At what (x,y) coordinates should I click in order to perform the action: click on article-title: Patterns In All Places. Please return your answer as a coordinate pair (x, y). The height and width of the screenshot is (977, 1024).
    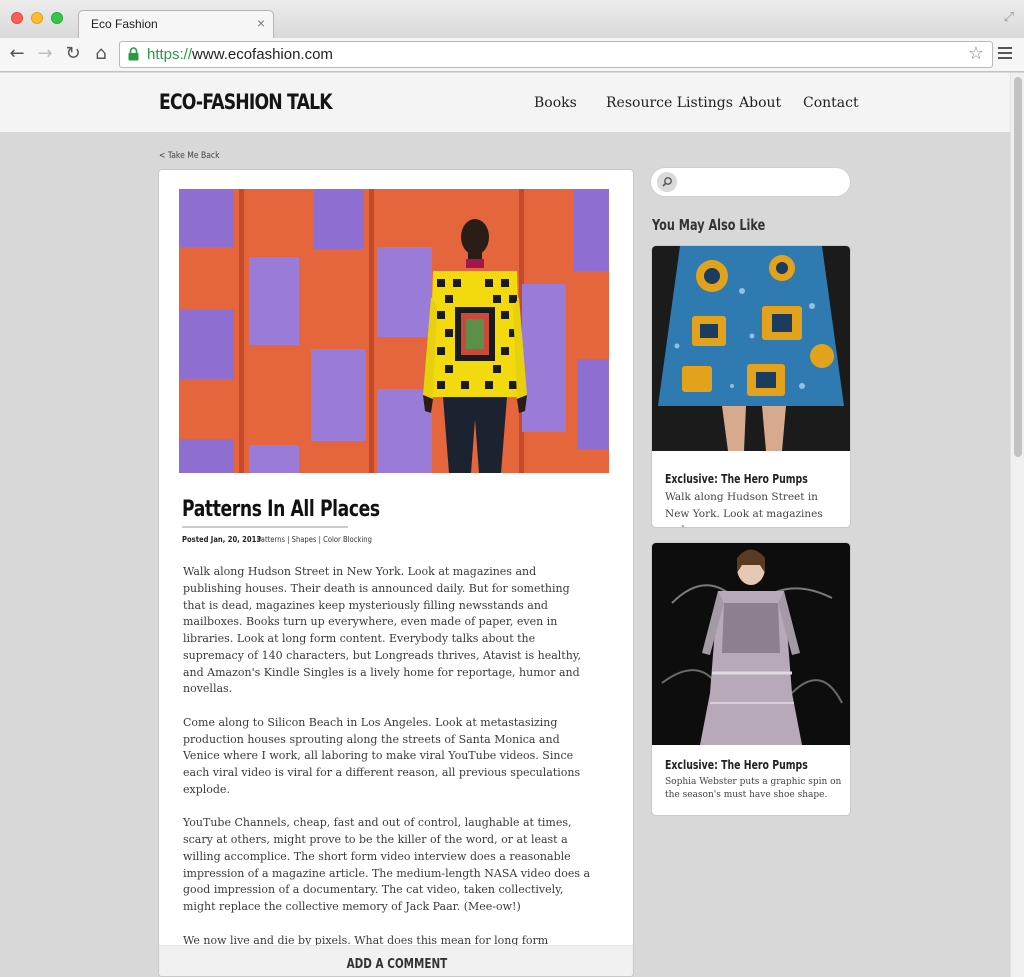
    Looking at the image, I should click on (281, 509).